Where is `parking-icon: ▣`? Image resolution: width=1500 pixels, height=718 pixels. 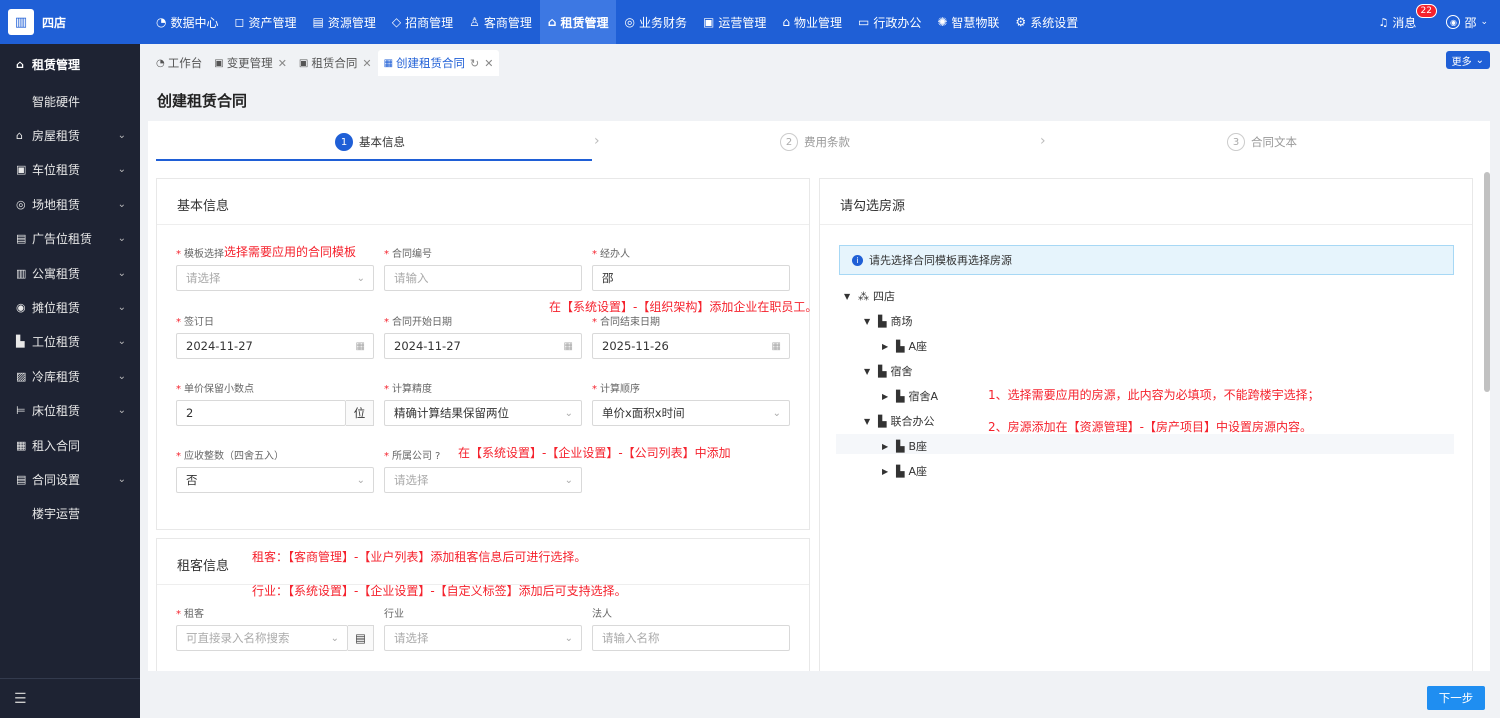
parking-icon: ▣ is located at coordinates (21, 170).